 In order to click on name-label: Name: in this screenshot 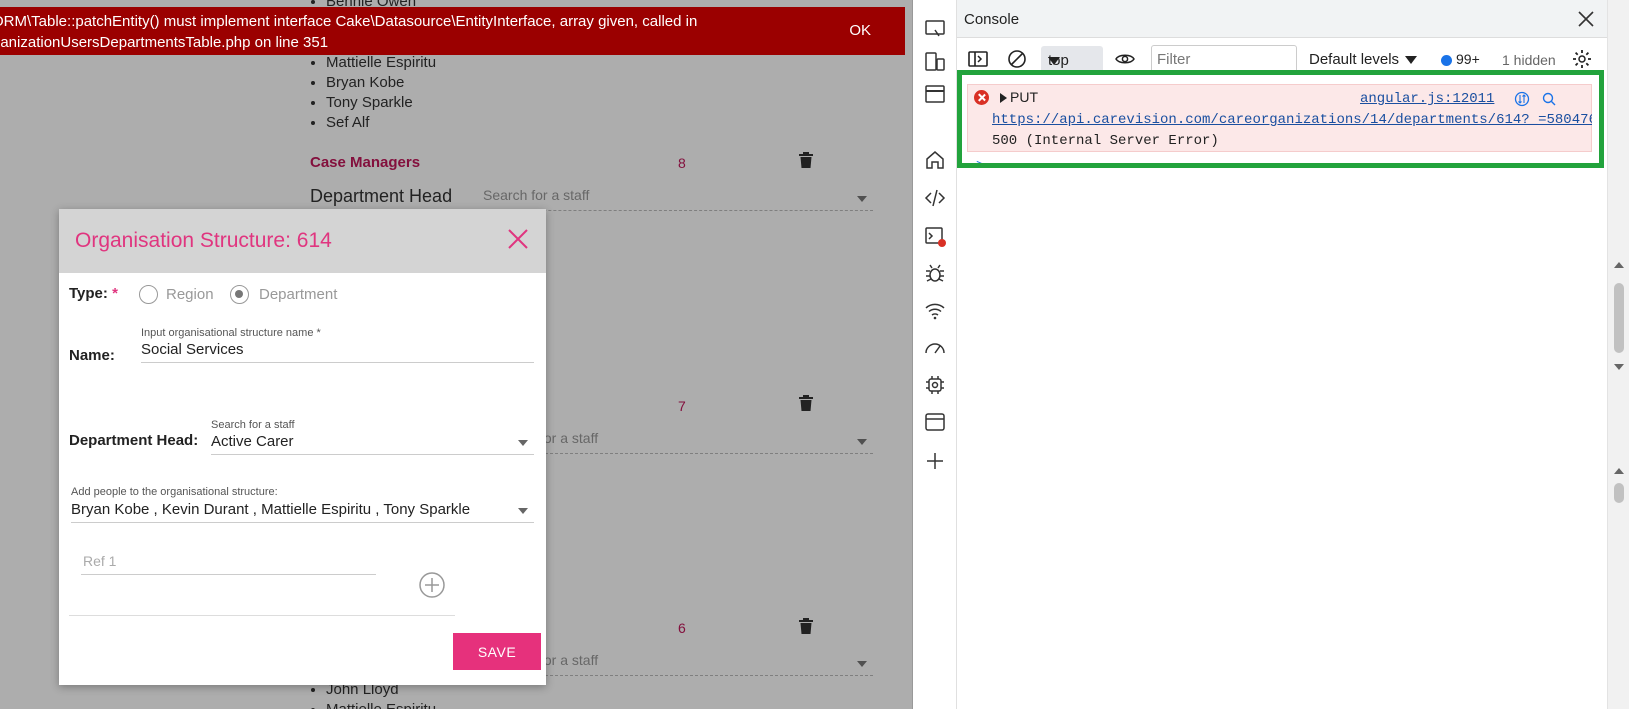, I will do `click(92, 355)`.